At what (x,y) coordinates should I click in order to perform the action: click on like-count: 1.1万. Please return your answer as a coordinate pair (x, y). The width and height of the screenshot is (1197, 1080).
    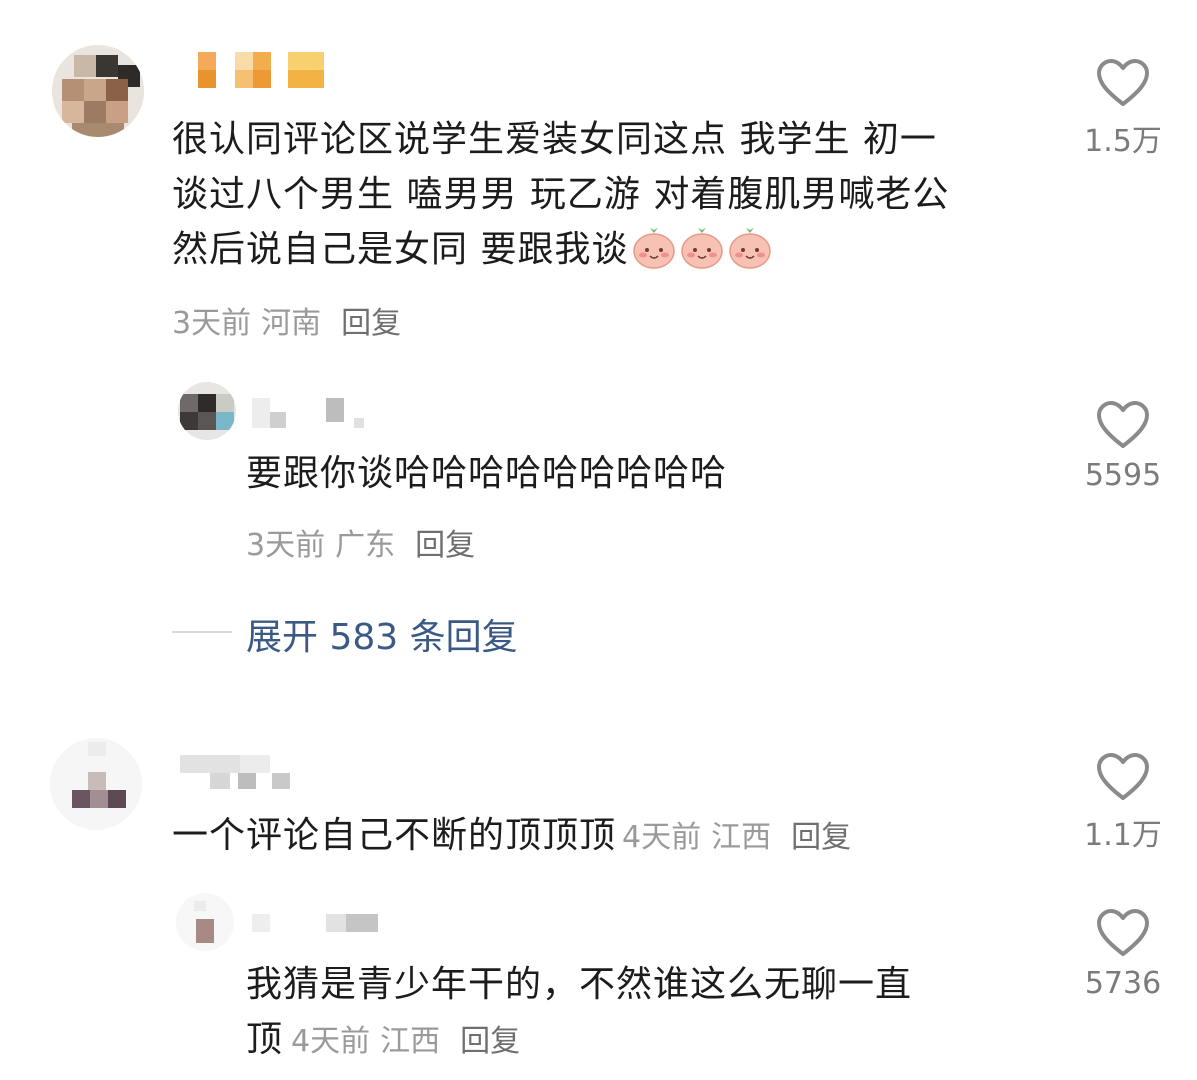
    Looking at the image, I should click on (1123, 835).